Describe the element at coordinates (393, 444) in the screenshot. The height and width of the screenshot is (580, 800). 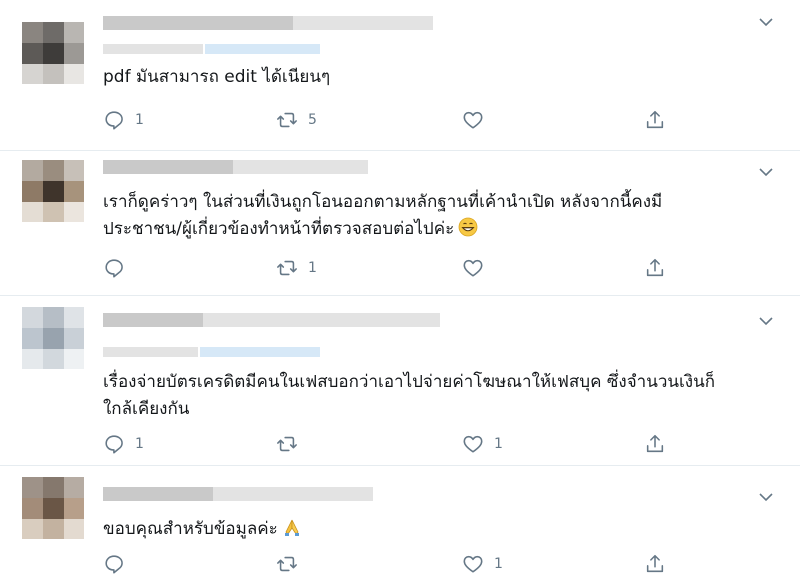
I see `tweet-actions: 1 1` at that location.